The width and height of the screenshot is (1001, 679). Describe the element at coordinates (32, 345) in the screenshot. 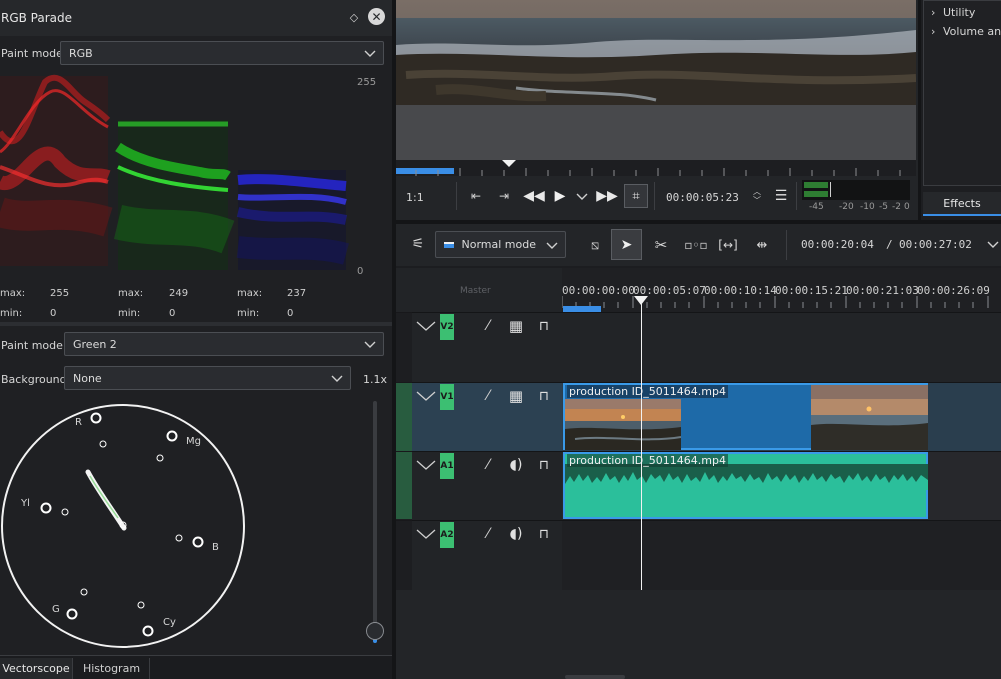

I see `vs-paint-mode-label: Paint mode` at that location.